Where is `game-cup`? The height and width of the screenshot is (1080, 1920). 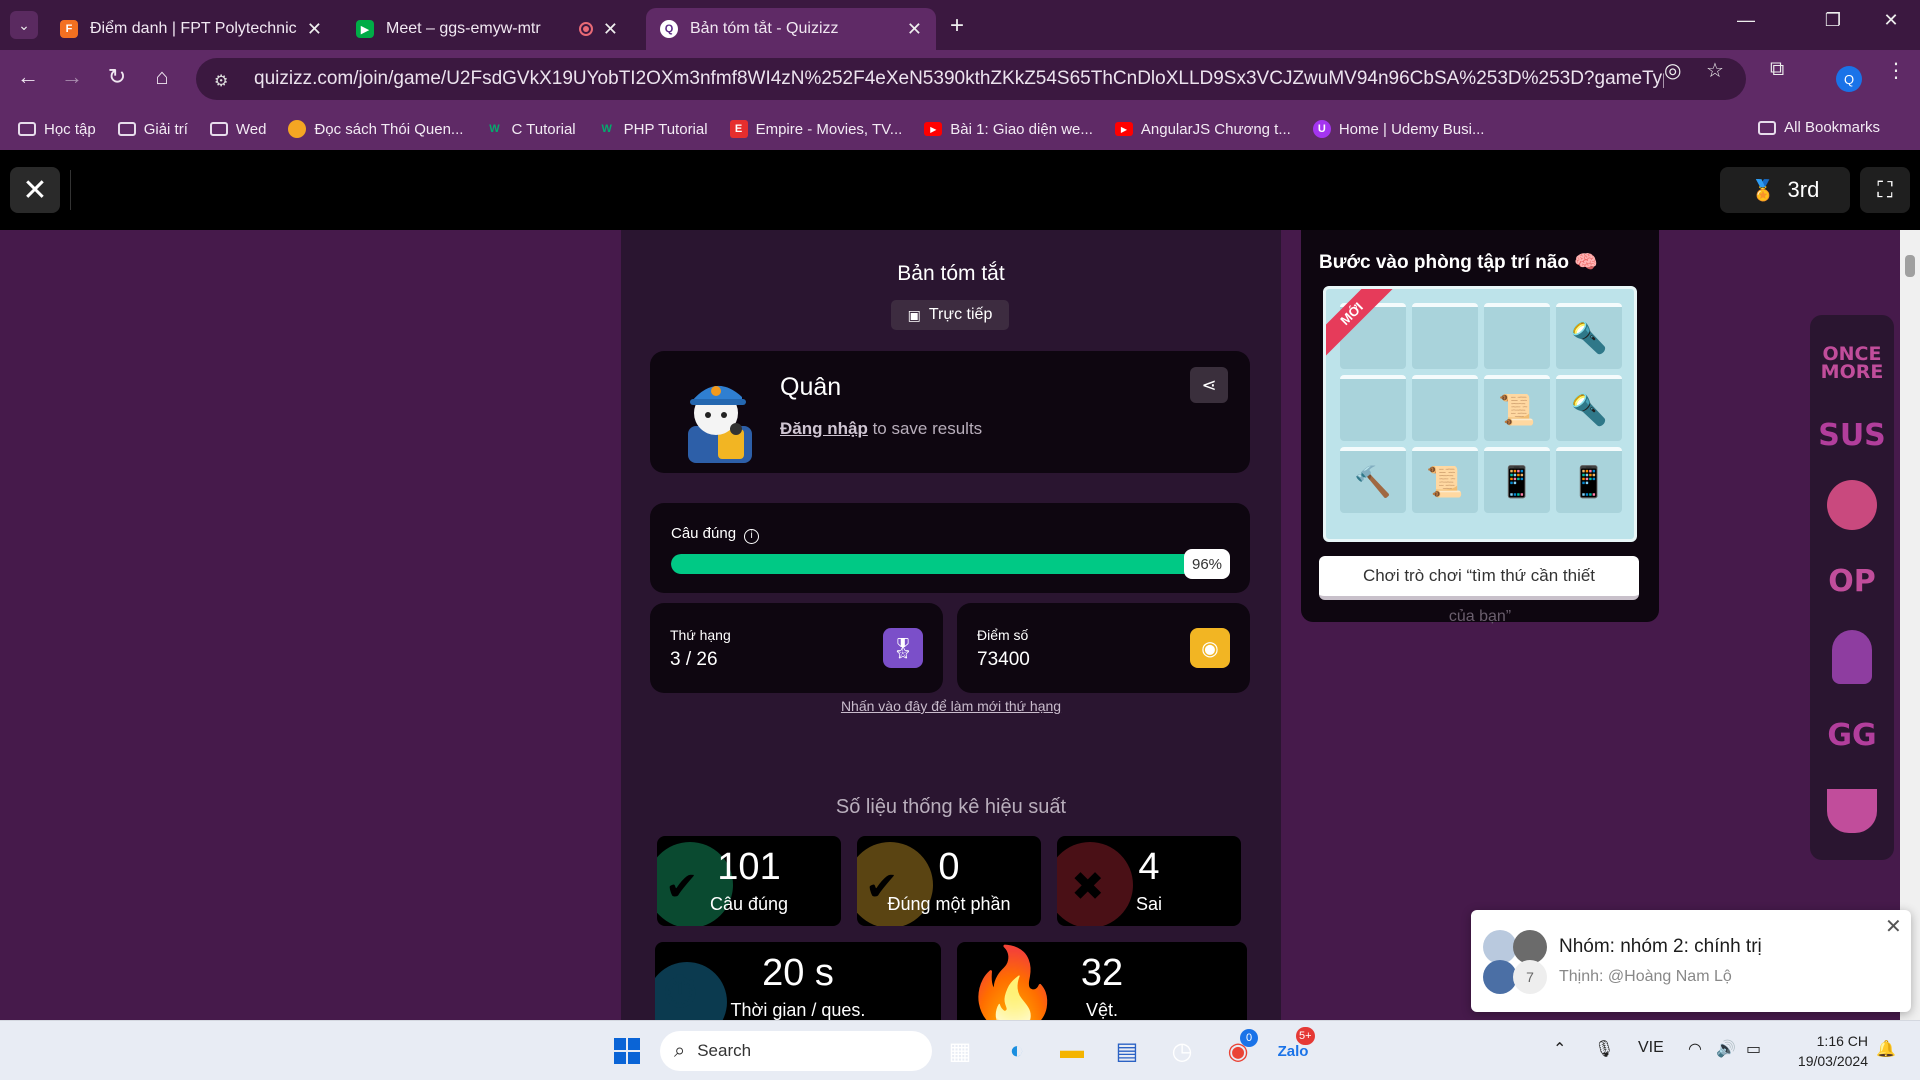
game-cup is located at coordinates (1852, 811).